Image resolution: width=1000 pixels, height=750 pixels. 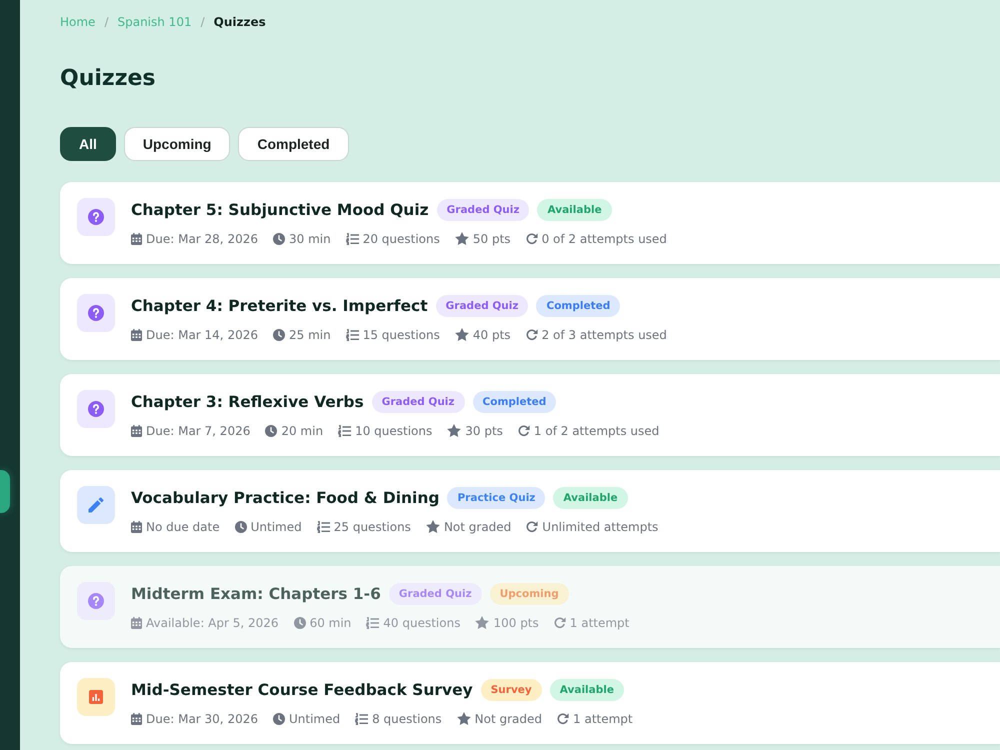 I want to click on points: 100 pts, so click(x=516, y=623).